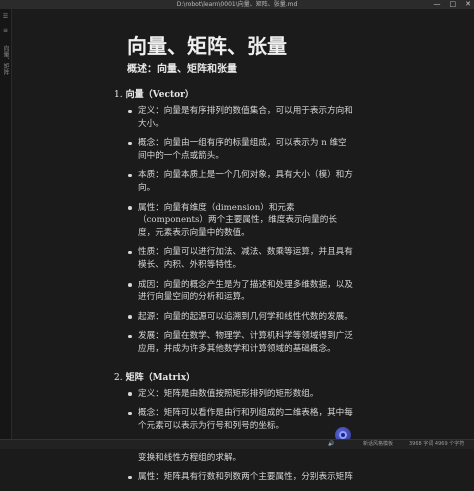 This screenshot has width=474, height=491. What do you see at coordinates (234, 95) in the screenshot?
I see `section-heading-vector: 1. 向量（Vector）` at bounding box center [234, 95].